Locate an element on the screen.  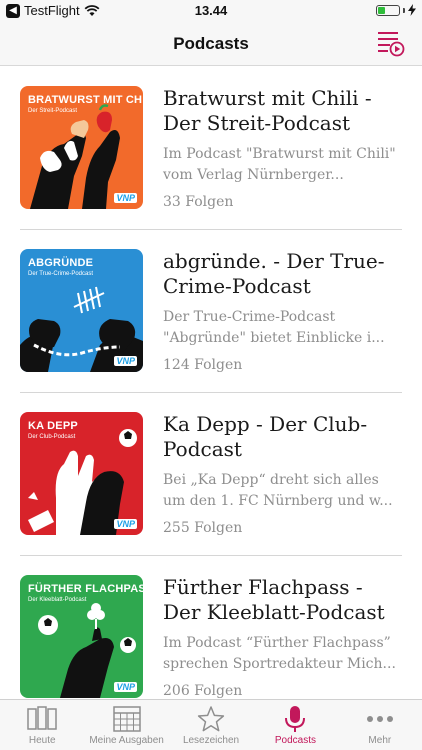
microphone-icon is located at coordinates (295, 719).